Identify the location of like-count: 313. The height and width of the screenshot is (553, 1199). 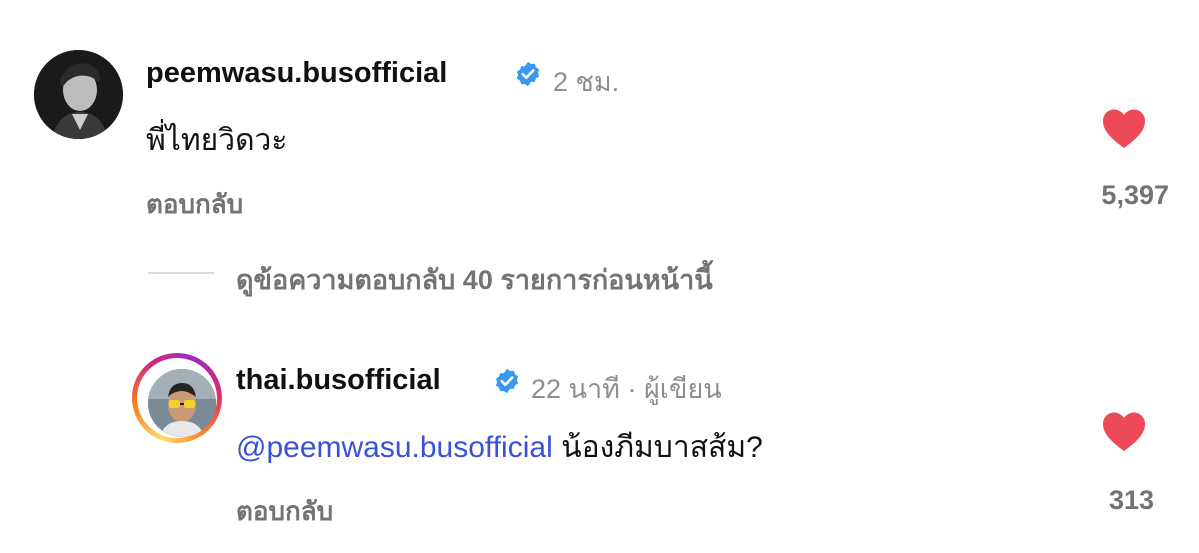
(1131, 500).